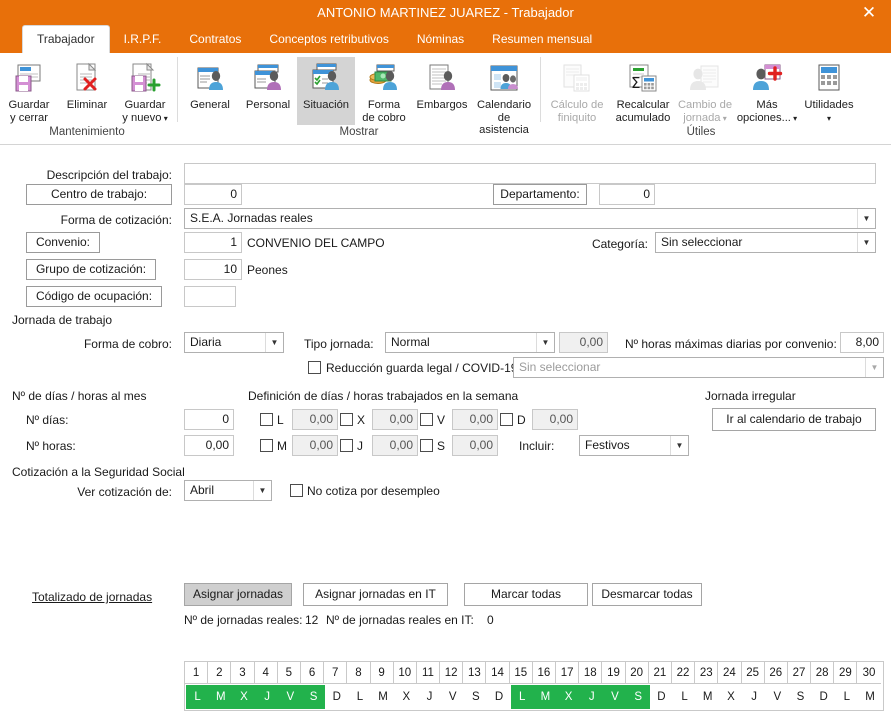 This screenshot has height=711, width=891. What do you see at coordinates (634, 445) in the screenshot?
I see `incluir-select: Festivos ▼` at bounding box center [634, 445].